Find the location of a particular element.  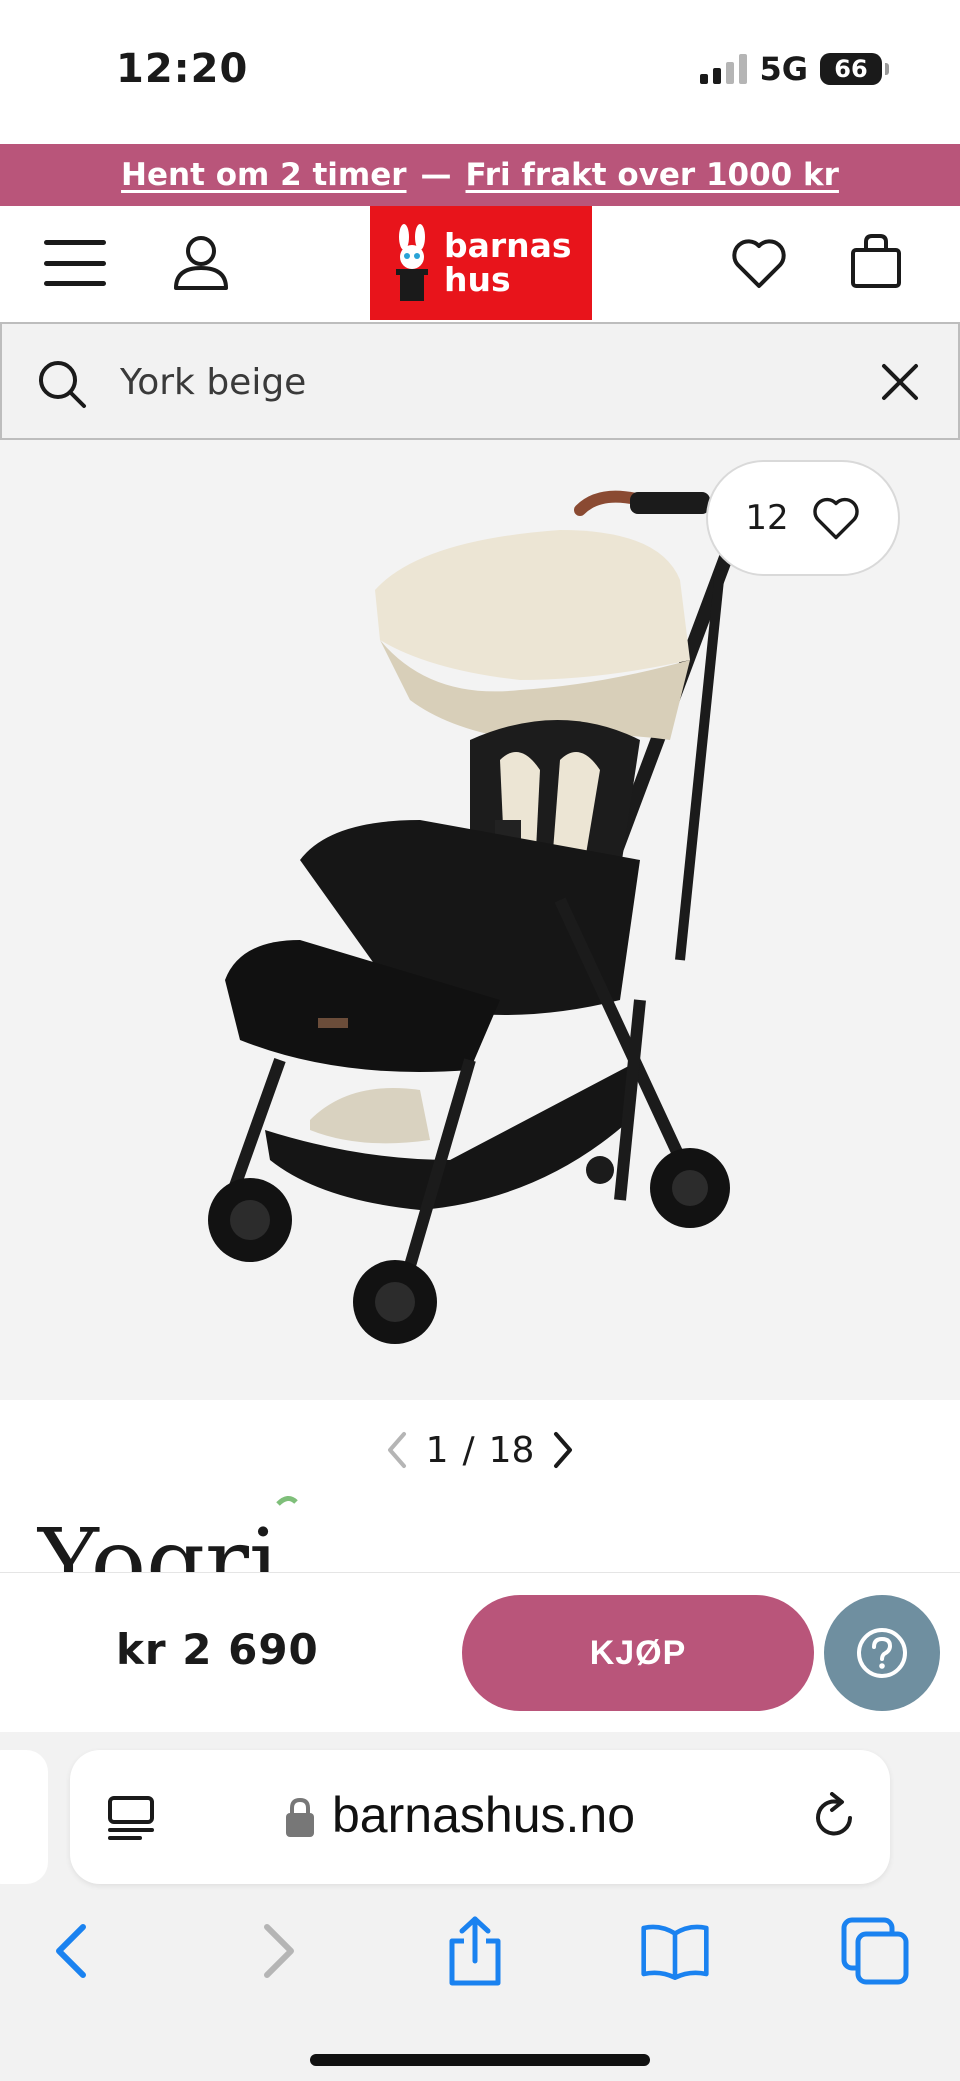

site-logo: barnas hus is located at coordinates (481, 263).